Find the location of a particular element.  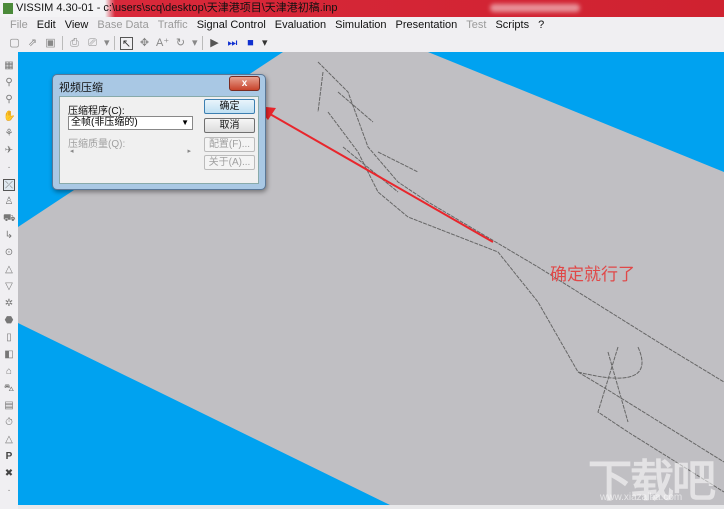

slider-left-icon: ◂ is located at coordinates (72, 151).